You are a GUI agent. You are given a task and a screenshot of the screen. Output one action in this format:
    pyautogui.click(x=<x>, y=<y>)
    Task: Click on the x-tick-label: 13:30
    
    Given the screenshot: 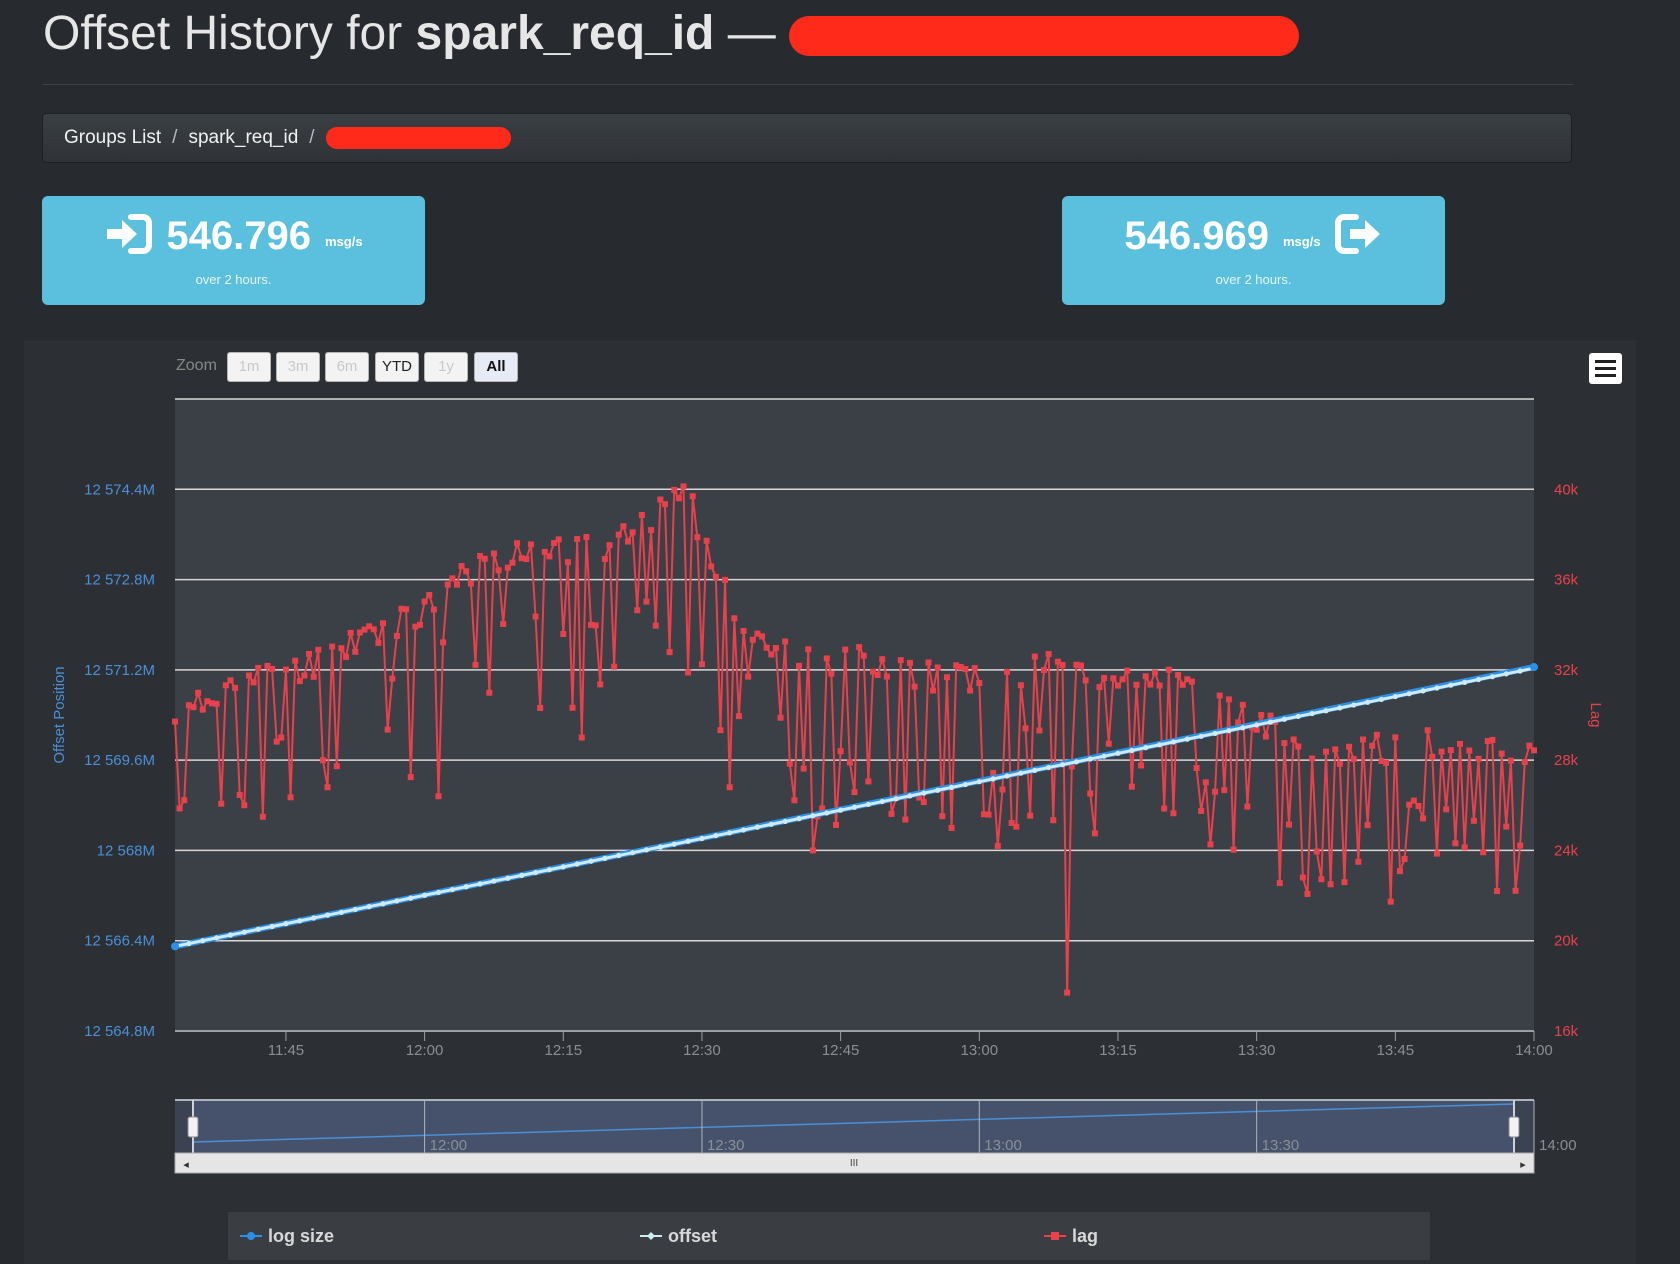 What is the action you would take?
    pyautogui.click(x=1257, y=1050)
    